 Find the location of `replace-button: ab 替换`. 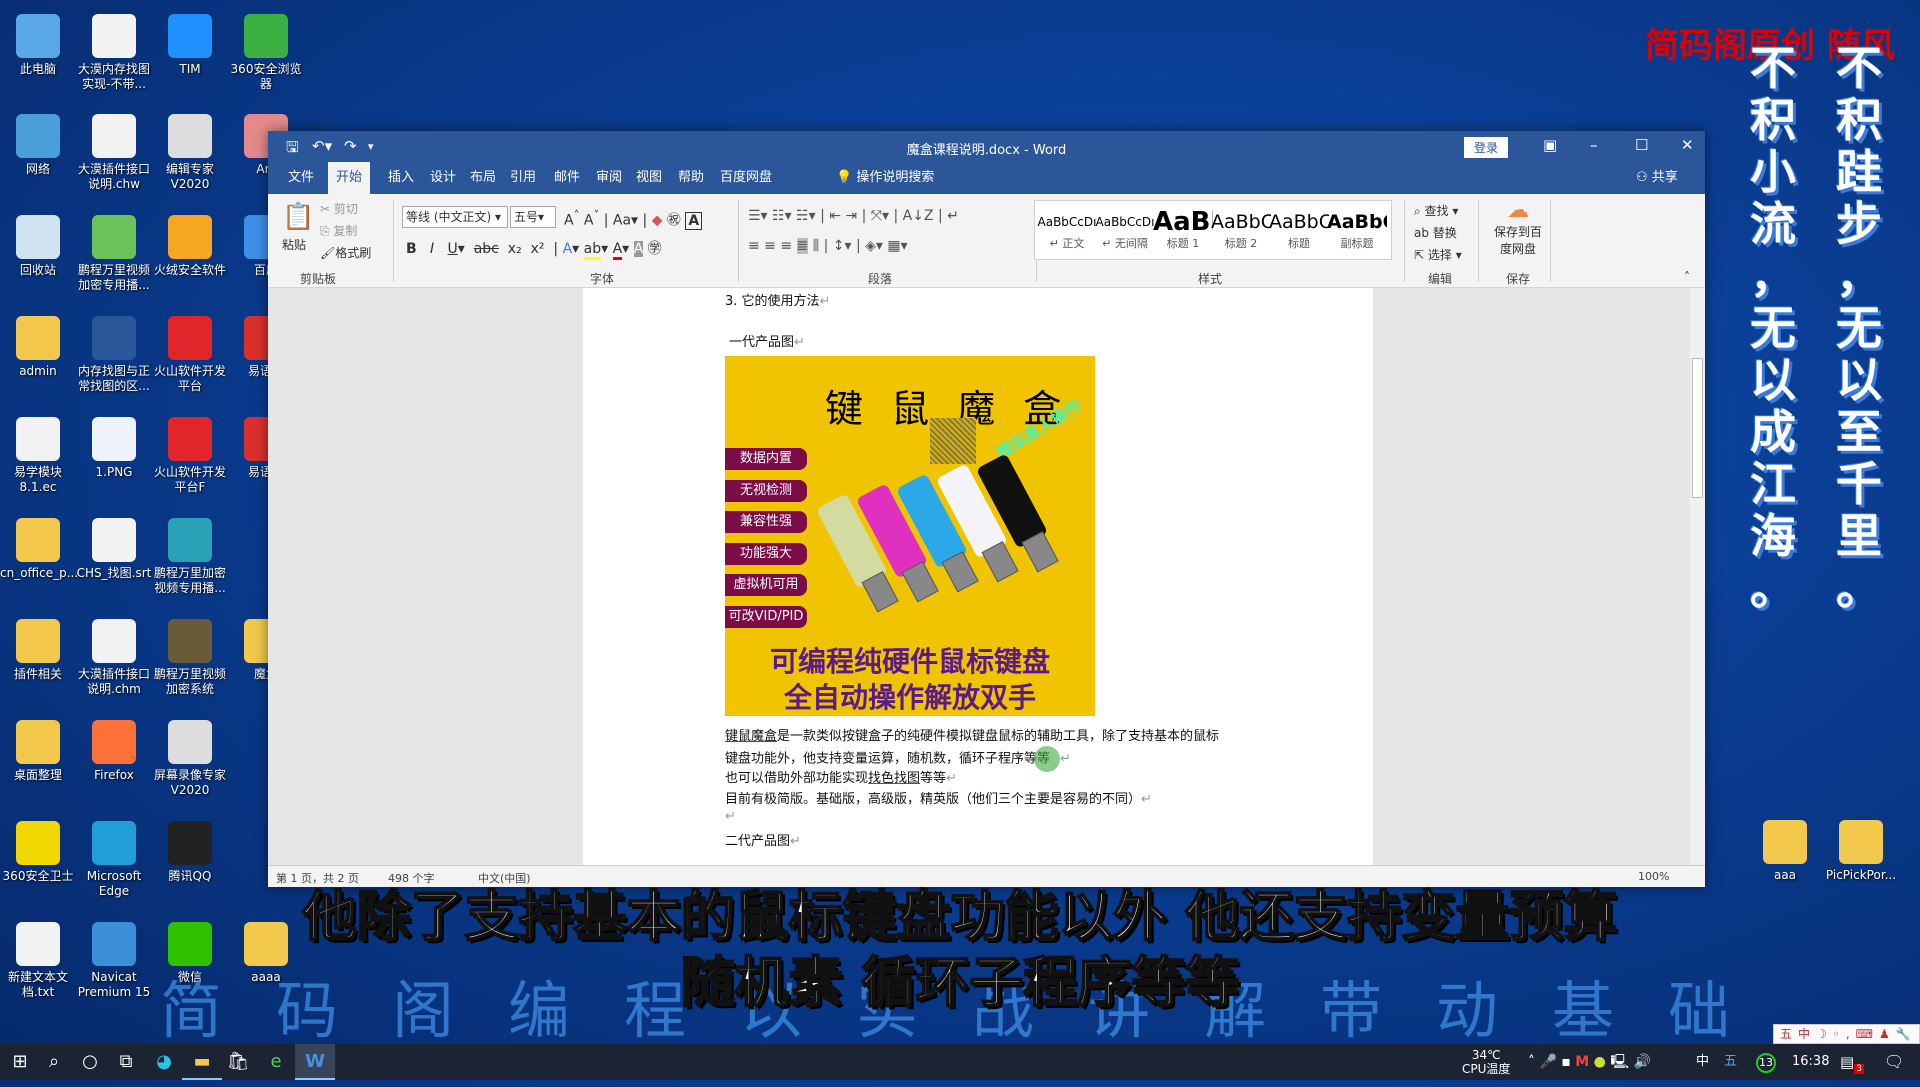

replace-button: ab 替换 is located at coordinates (1435, 232).